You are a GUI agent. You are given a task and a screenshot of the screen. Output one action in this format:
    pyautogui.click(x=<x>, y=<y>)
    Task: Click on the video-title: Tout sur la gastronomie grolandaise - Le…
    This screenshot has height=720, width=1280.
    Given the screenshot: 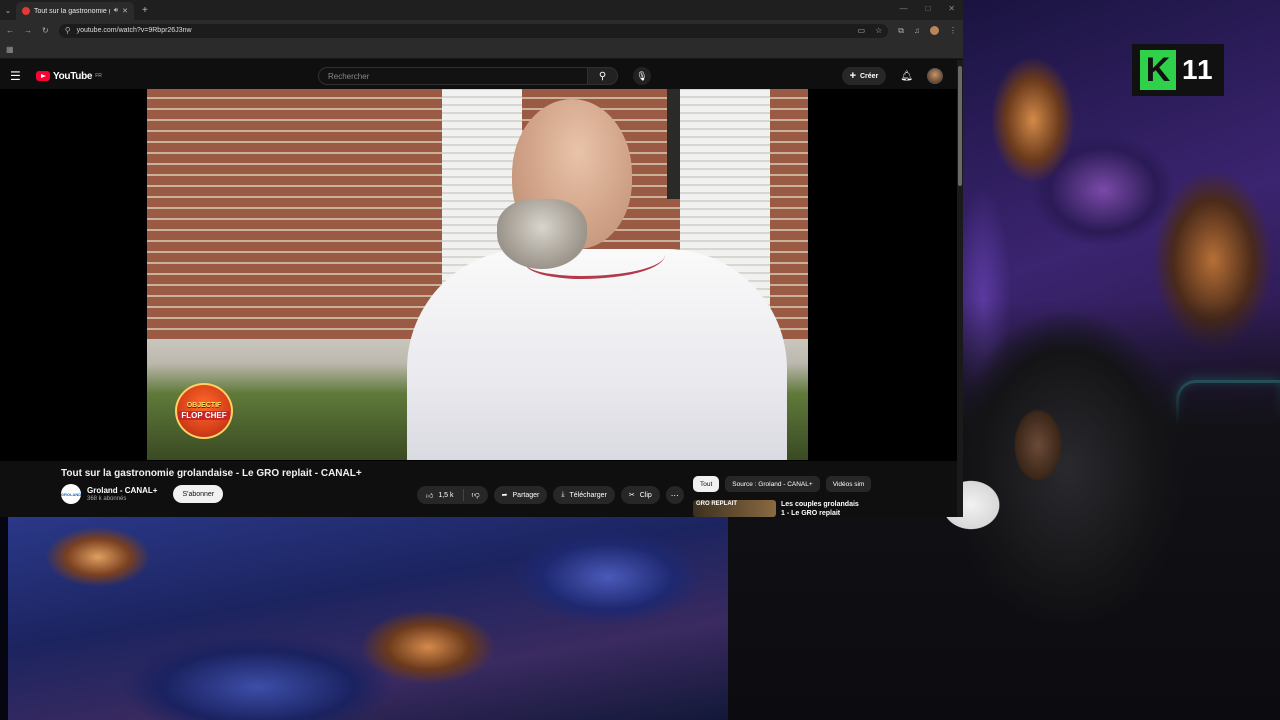 What is the action you would take?
    pyautogui.click(x=211, y=473)
    